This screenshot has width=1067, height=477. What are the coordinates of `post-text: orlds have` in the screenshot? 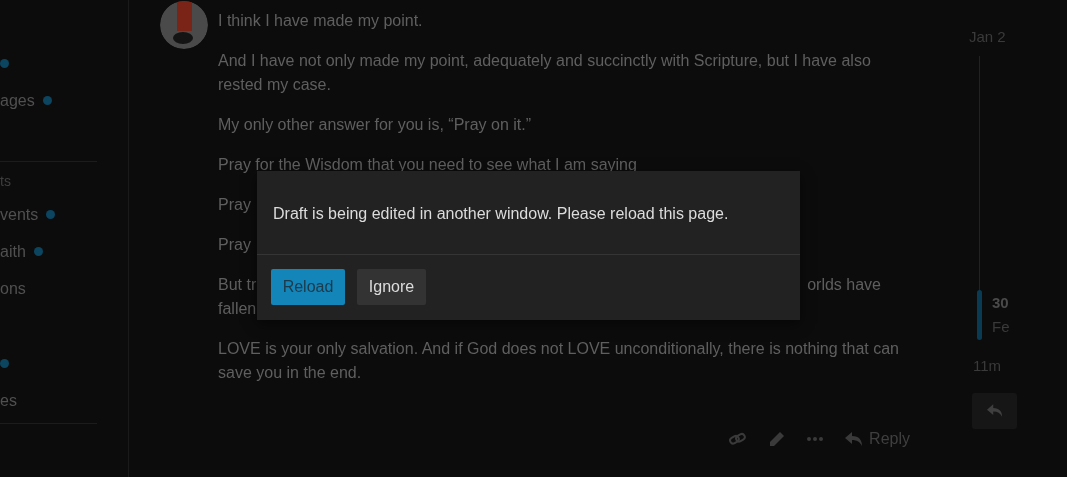 It's located at (844, 285).